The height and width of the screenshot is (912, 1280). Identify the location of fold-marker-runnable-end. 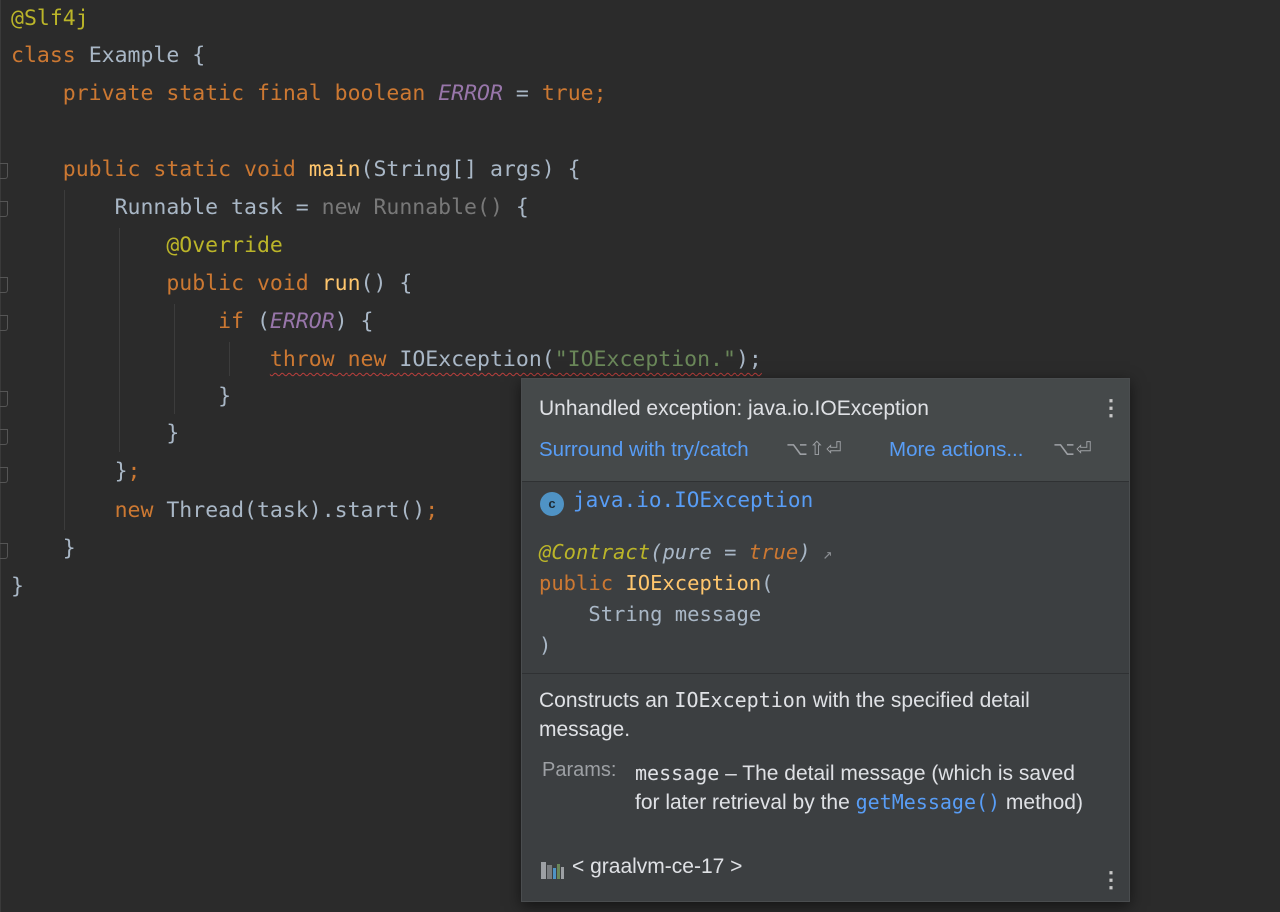
(4, 475).